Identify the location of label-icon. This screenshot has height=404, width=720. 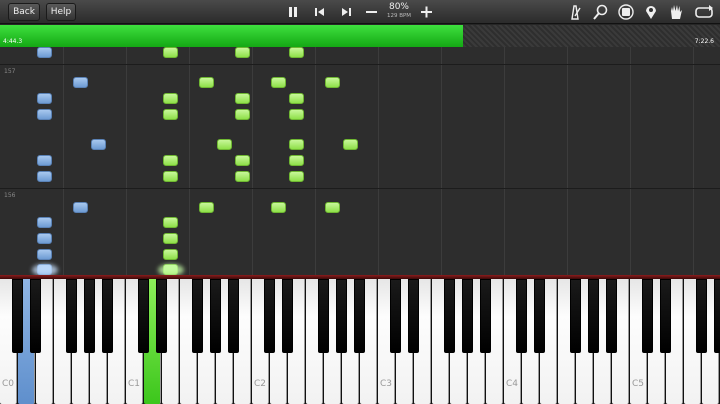
(626, 12).